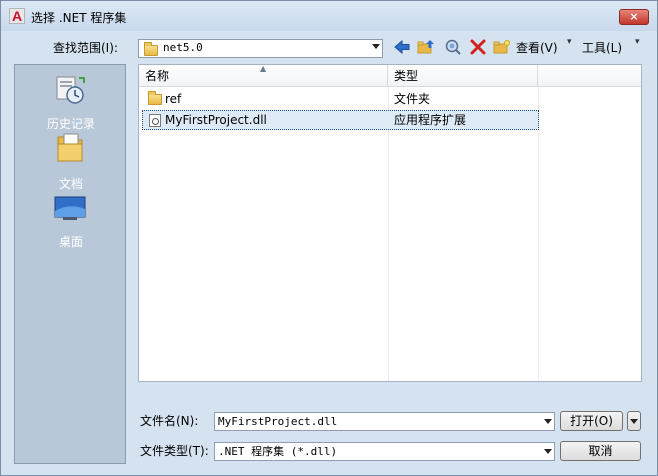  What do you see at coordinates (591, 421) in the screenshot?
I see `open-button: 打开(O)` at bounding box center [591, 421].